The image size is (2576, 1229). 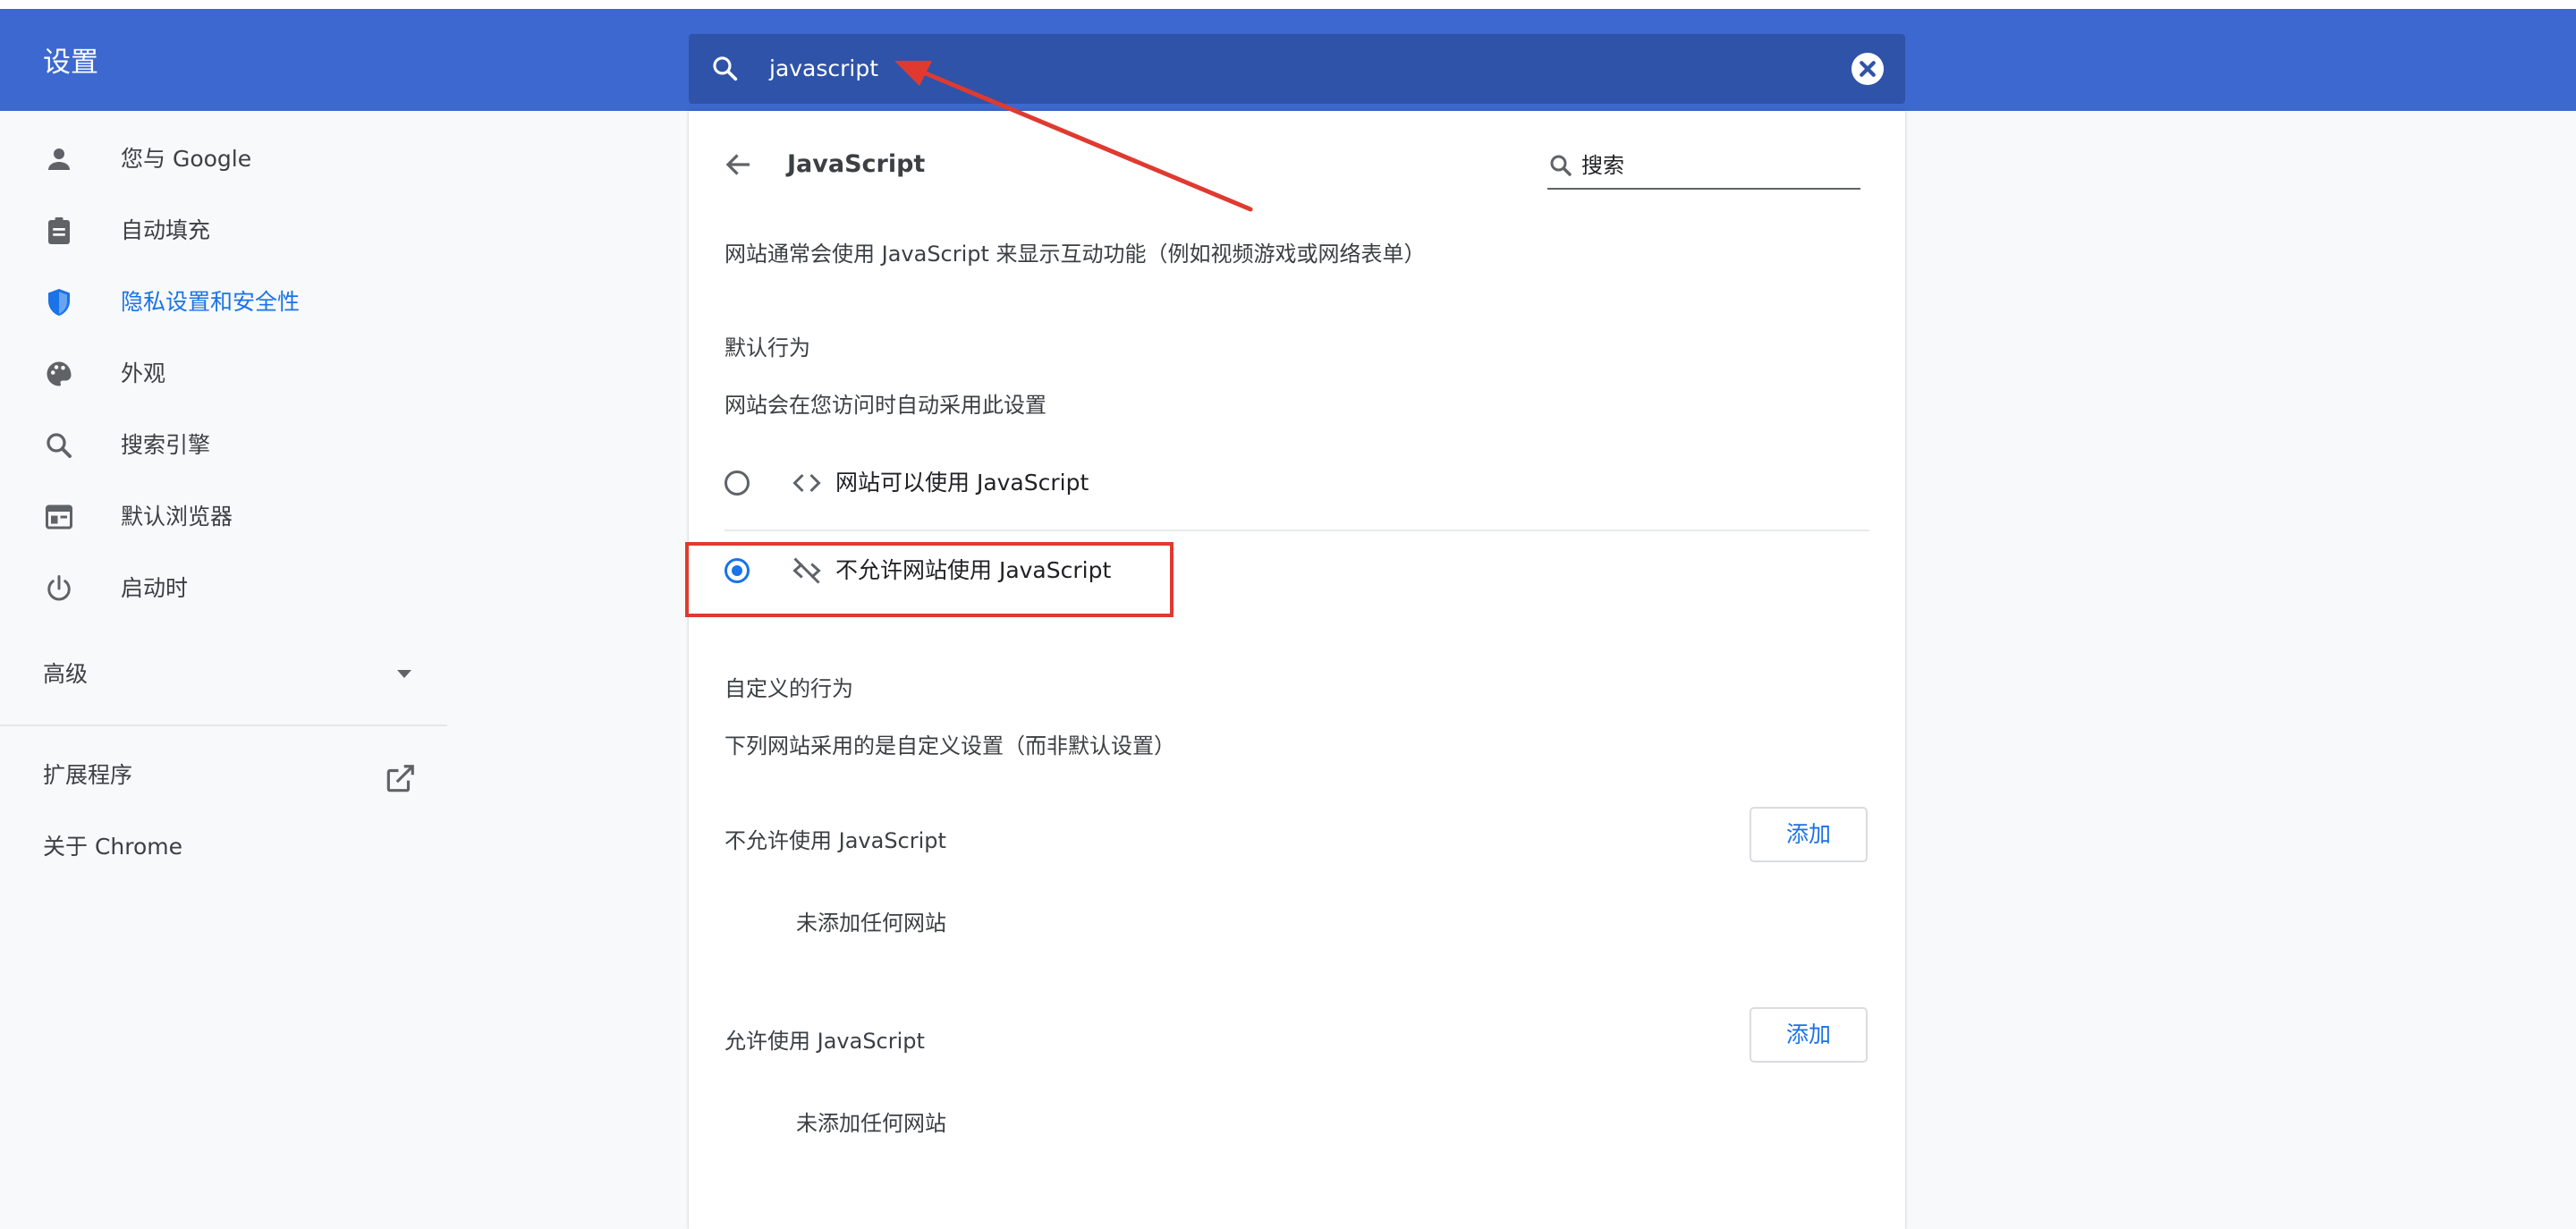 I want to click on palette-icon, so click(x=59, y=373).